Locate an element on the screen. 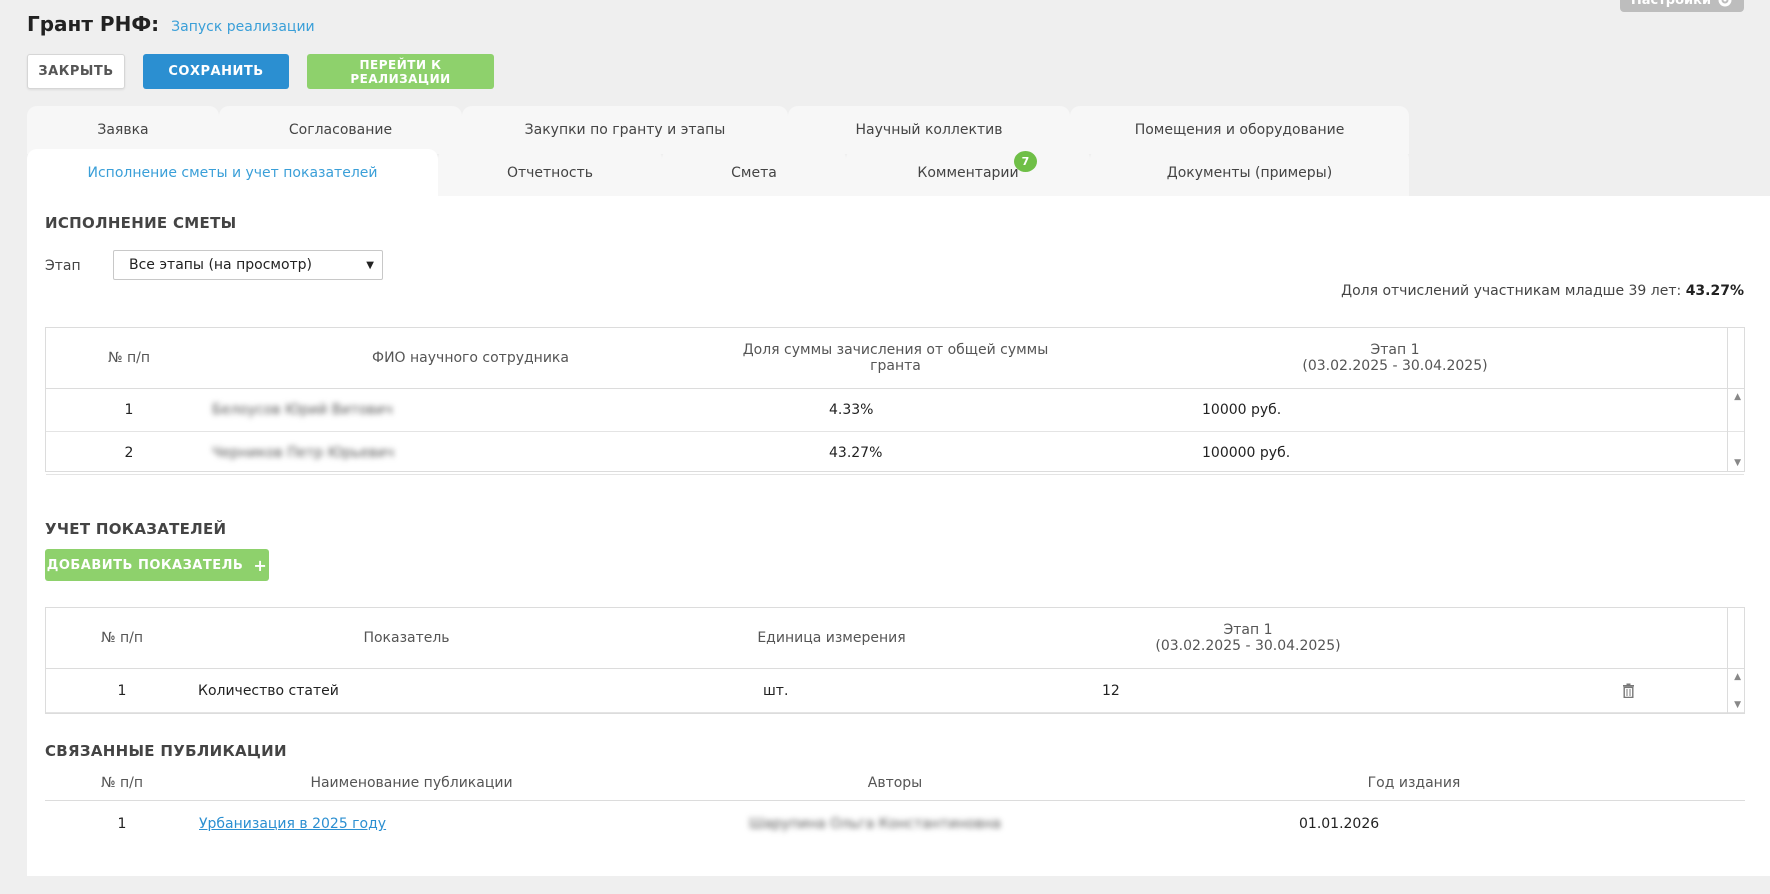 The height and width of the screenshot is (894, 1770). indicators-section-title: УЧЕТ ПОКАЗАТЕЛЕЙ is located at coordinates (136, 529).